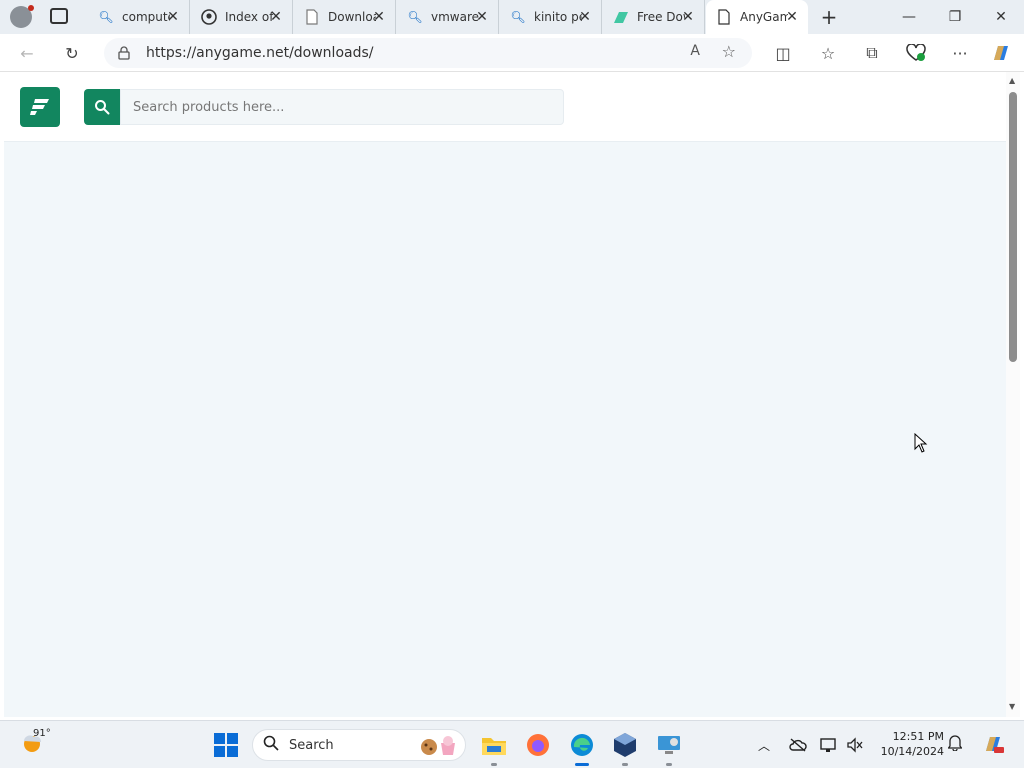  I want to click on clock-time: 12:51 PM, so click(918, 736).